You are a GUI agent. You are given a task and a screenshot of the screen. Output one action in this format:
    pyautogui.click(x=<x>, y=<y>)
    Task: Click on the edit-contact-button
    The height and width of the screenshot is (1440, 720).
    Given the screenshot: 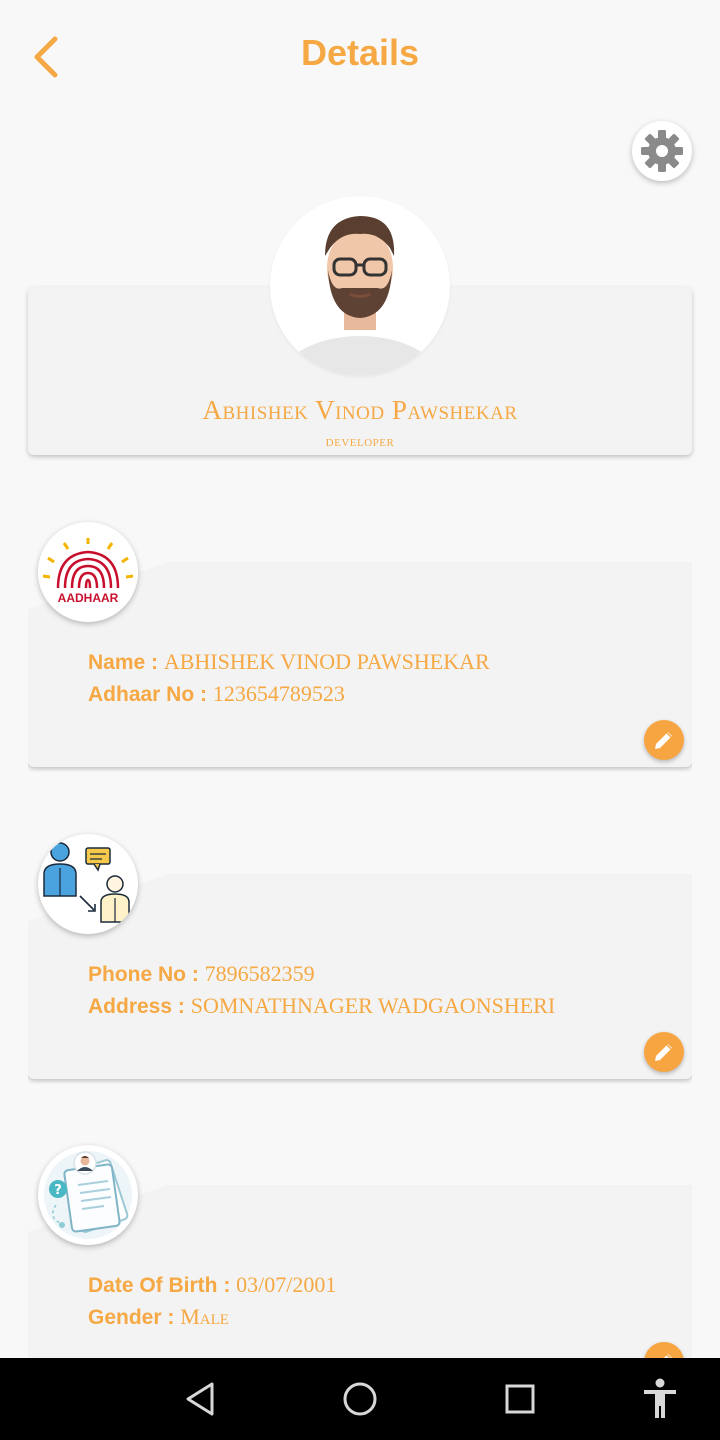 What is the action you would take?
    pyautogui.click(x=664, y=1052)
    